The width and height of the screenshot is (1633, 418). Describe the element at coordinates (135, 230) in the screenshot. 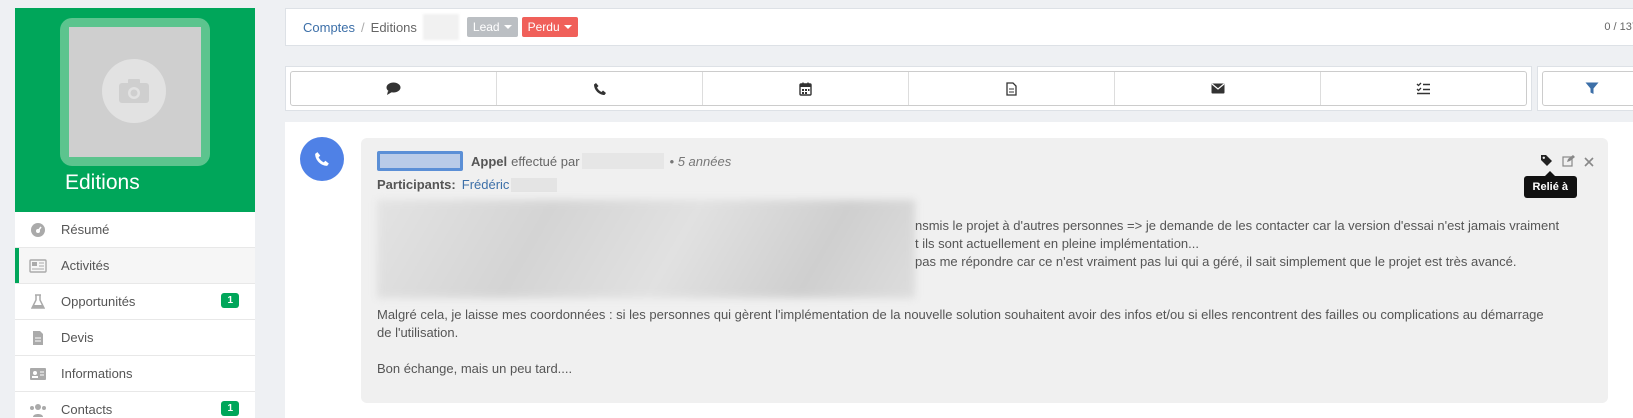

I see `sidebar-item-resume: Résumé` at that location.